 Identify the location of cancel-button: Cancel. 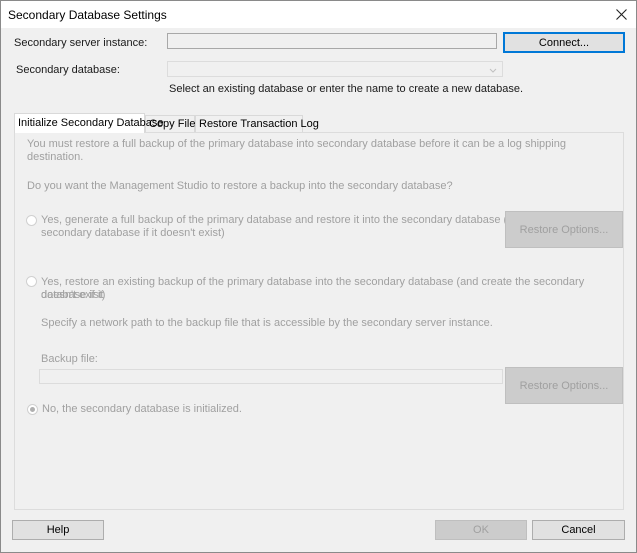
(578, 530).